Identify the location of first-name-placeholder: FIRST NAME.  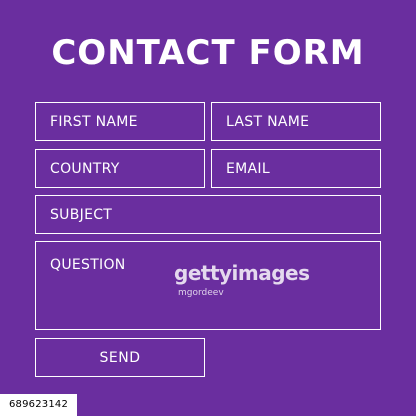
(94, 121).